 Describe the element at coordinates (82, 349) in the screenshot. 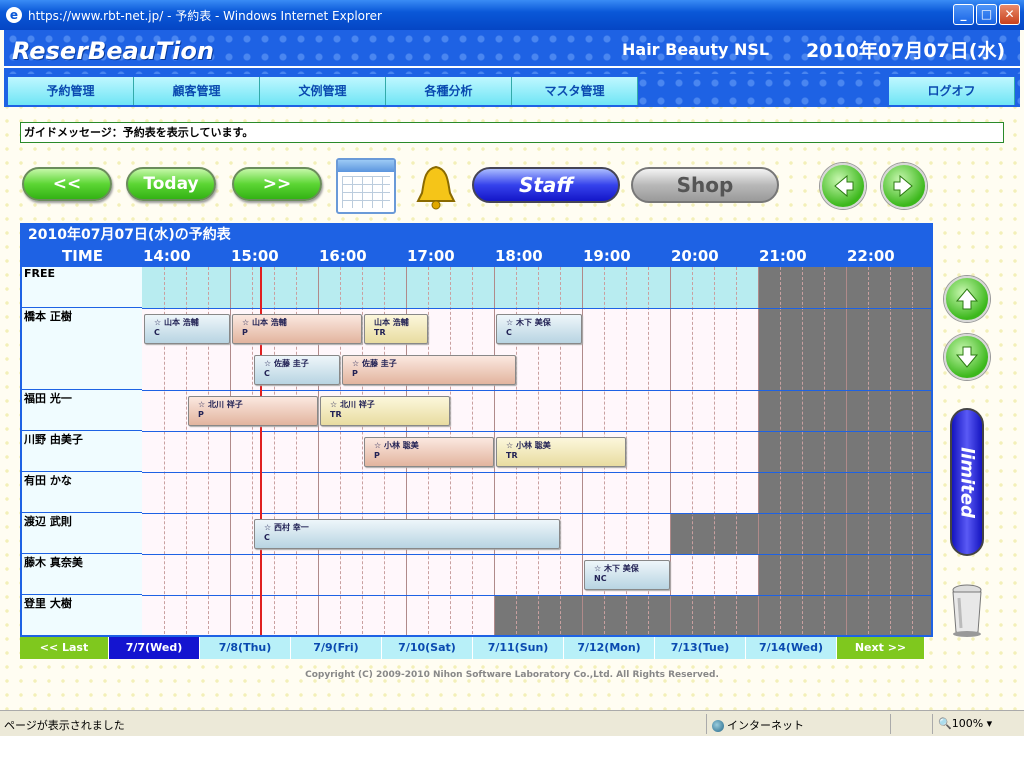

I see `staff-row: 橋本 正樹` at that location.